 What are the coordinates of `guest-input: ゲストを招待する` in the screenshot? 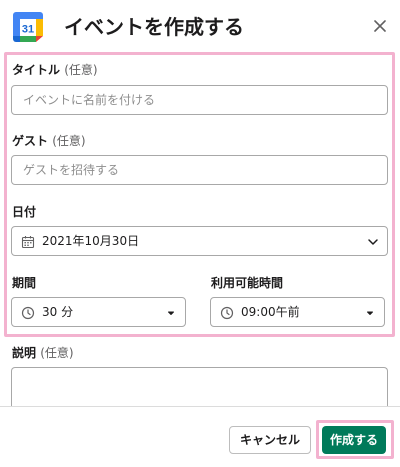 It's located at (199, 170).